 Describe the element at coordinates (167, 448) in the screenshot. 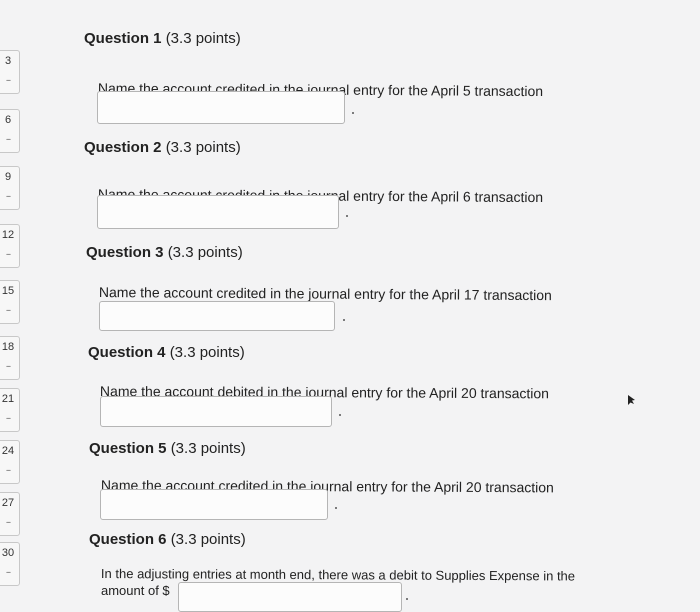

I see `question-5-title: Question 5 (3.3 points)` at that location.